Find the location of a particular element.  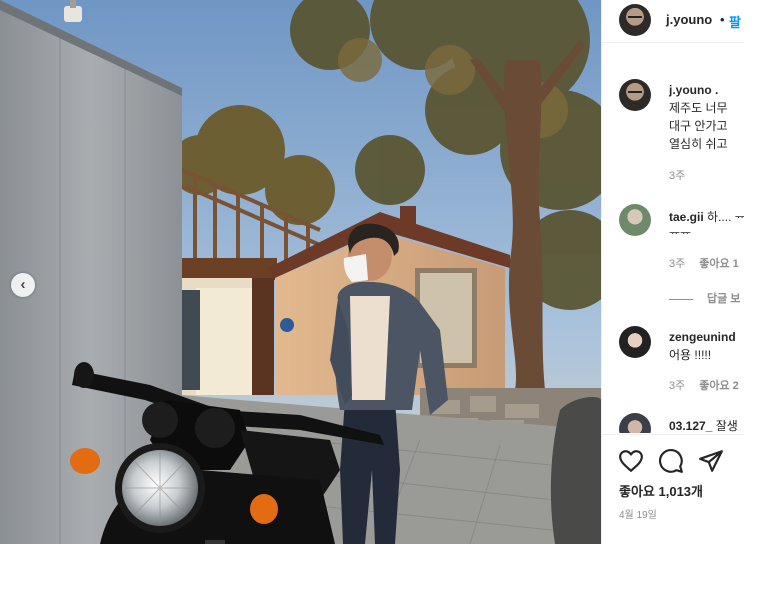

comment-icon is located at coordinates (671, 461).